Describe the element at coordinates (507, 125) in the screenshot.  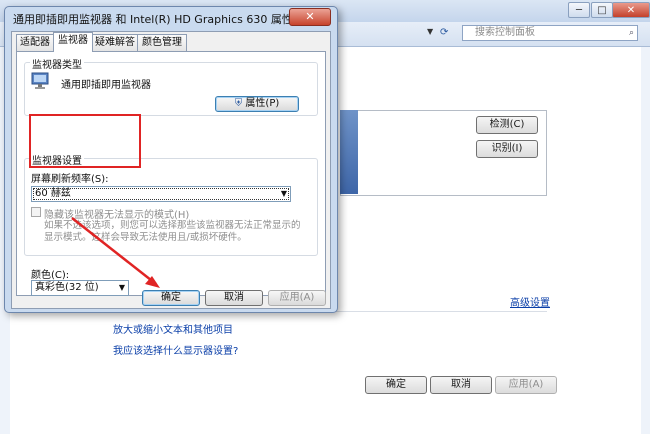
I see `detect-button: 检测(C)` at that location.